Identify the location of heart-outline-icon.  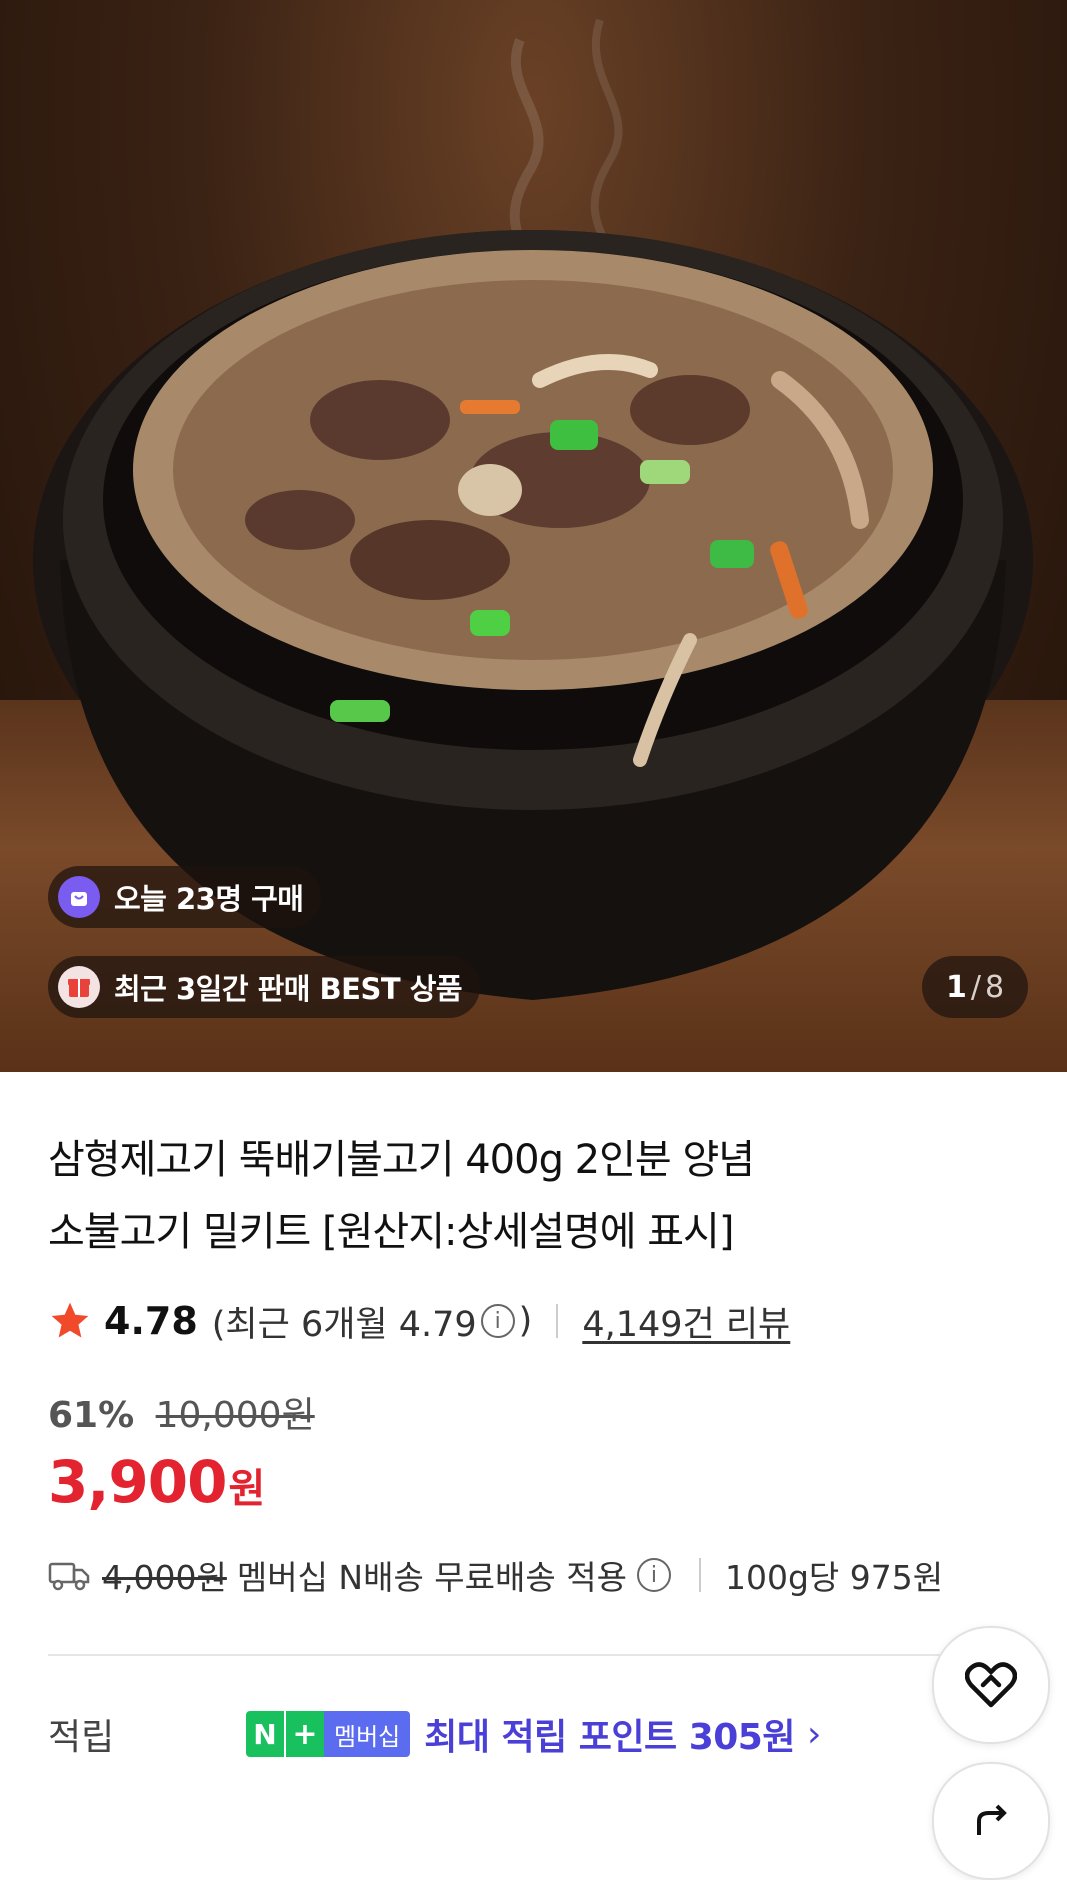
(991, 1685).